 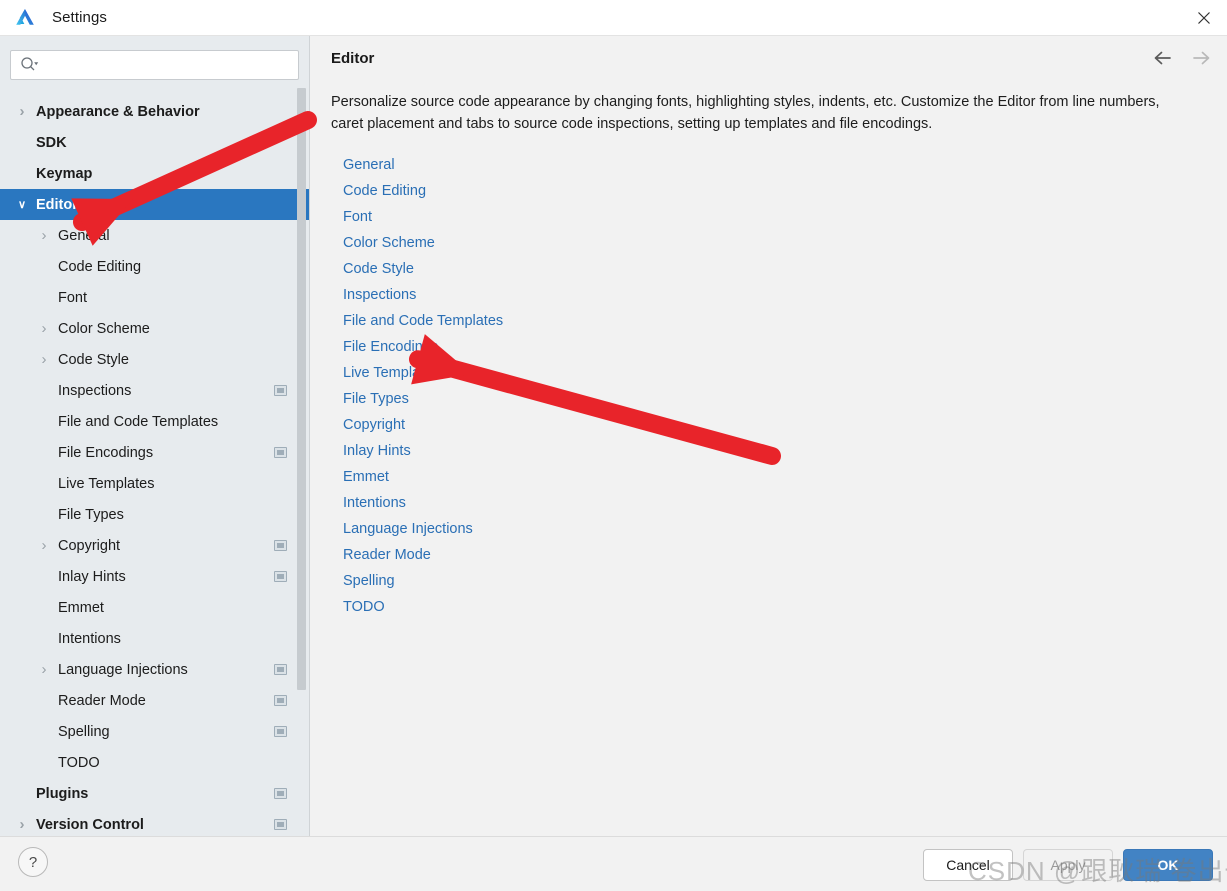 I want to click on help-button: ?, so click(x=33, y=862).